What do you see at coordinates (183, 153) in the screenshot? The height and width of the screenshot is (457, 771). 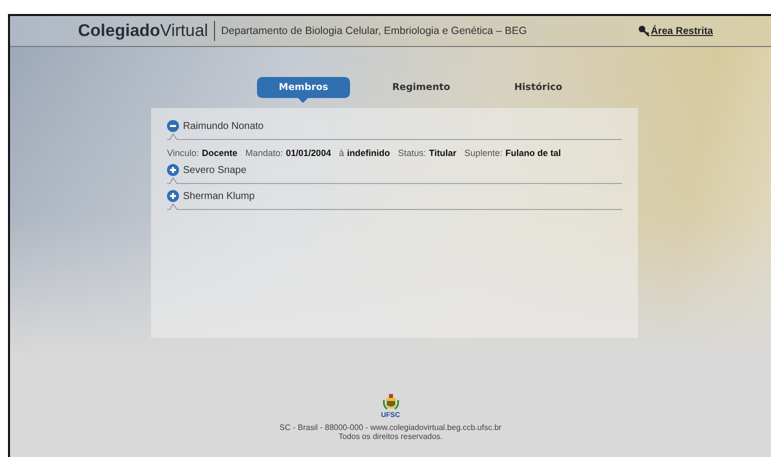 I see `field-label: Vinculo:` at bounding box center [183, 153].